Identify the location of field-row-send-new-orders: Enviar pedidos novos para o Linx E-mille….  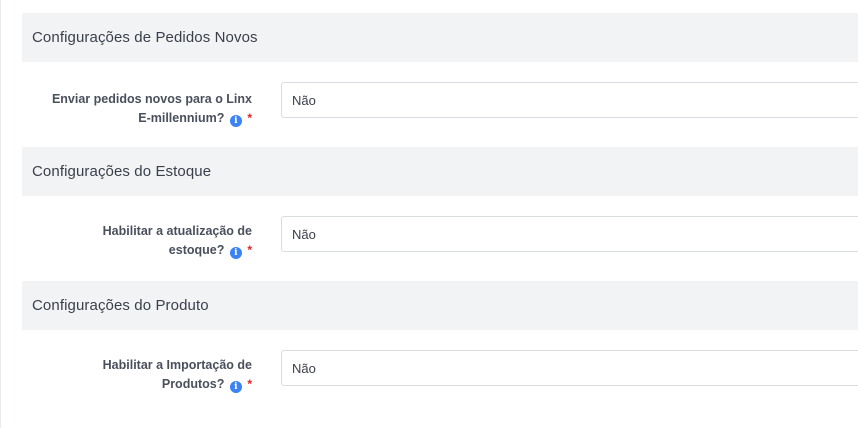
(429, 107).